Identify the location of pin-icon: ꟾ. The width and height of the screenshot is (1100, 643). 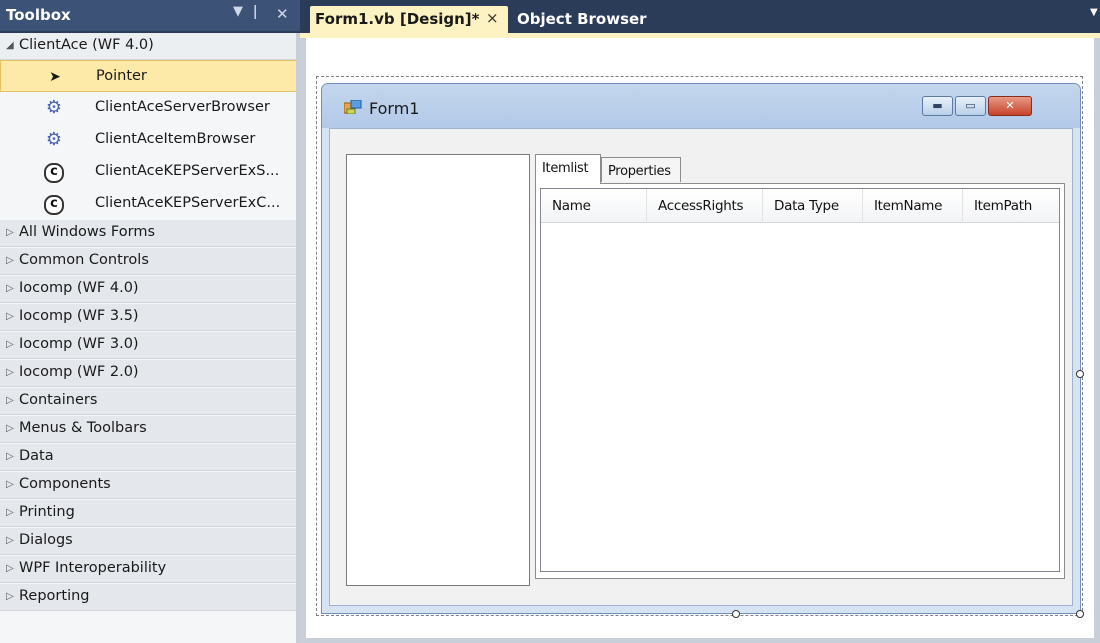
(255, 14).